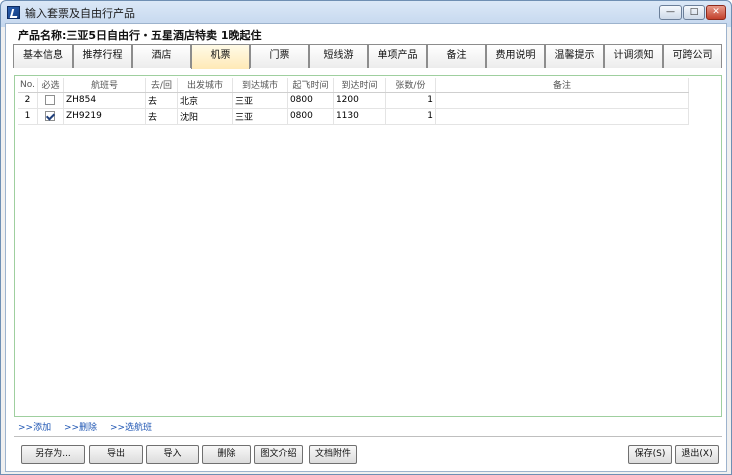 The width and height of the screenshot is (732, 475). I want to click on tab-single-product: 单项产品, so click(397, 56).